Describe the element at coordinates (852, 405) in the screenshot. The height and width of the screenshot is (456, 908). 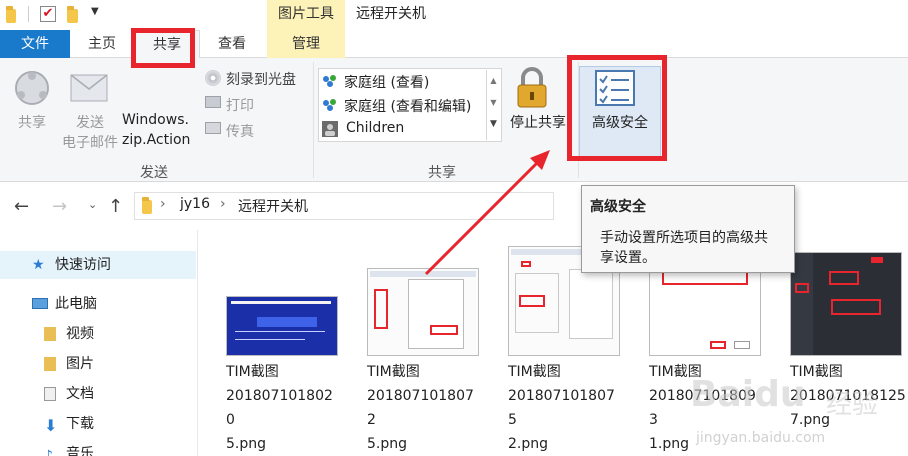
I see `watermark-sub: 经验` at that location.